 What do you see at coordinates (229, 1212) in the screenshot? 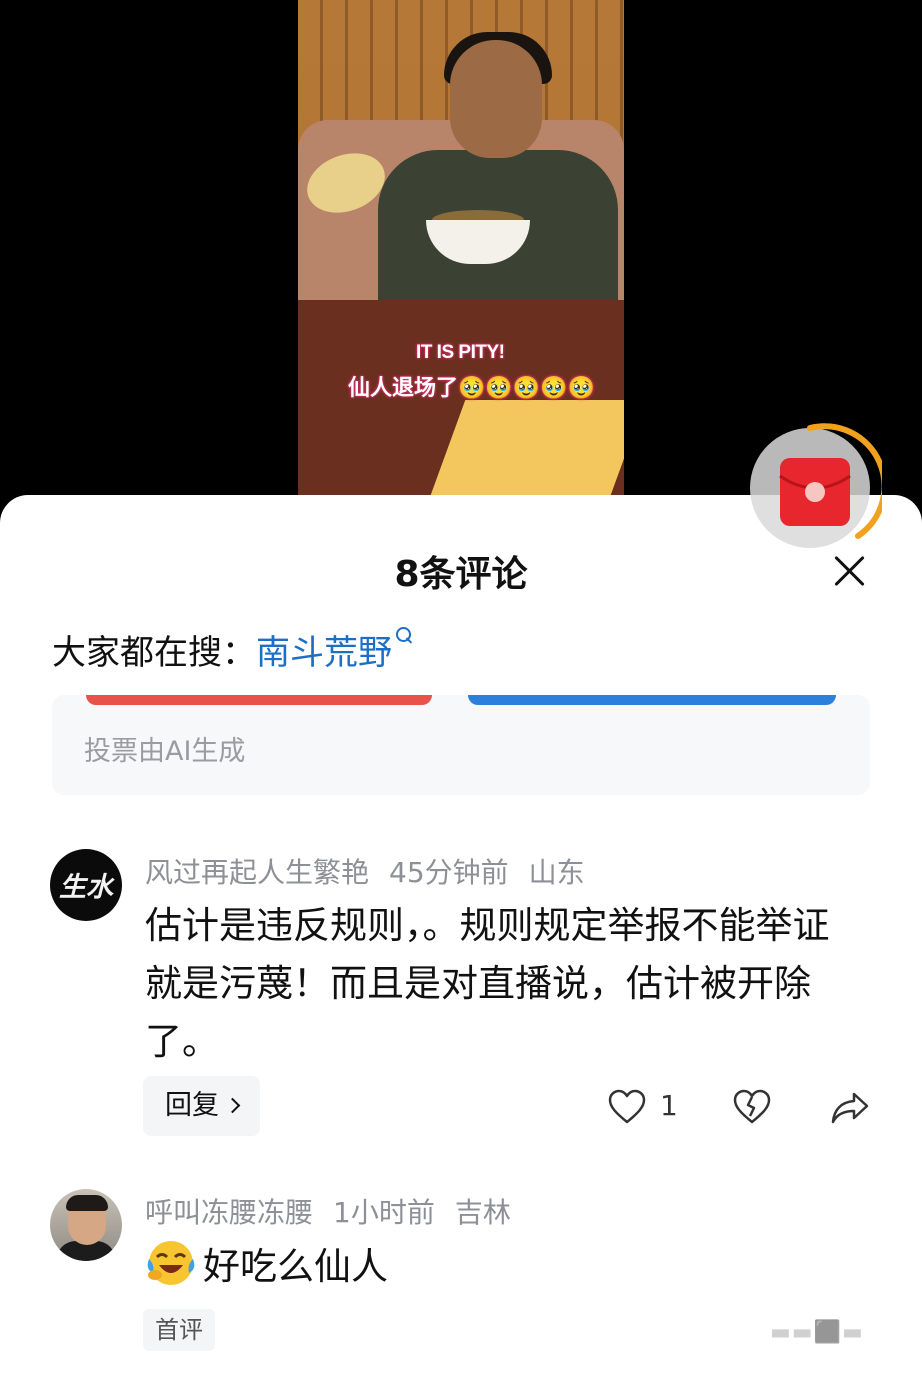
I see `comment-username: 呼叫冻腰冻腰` at bounding box center [229, 1212].